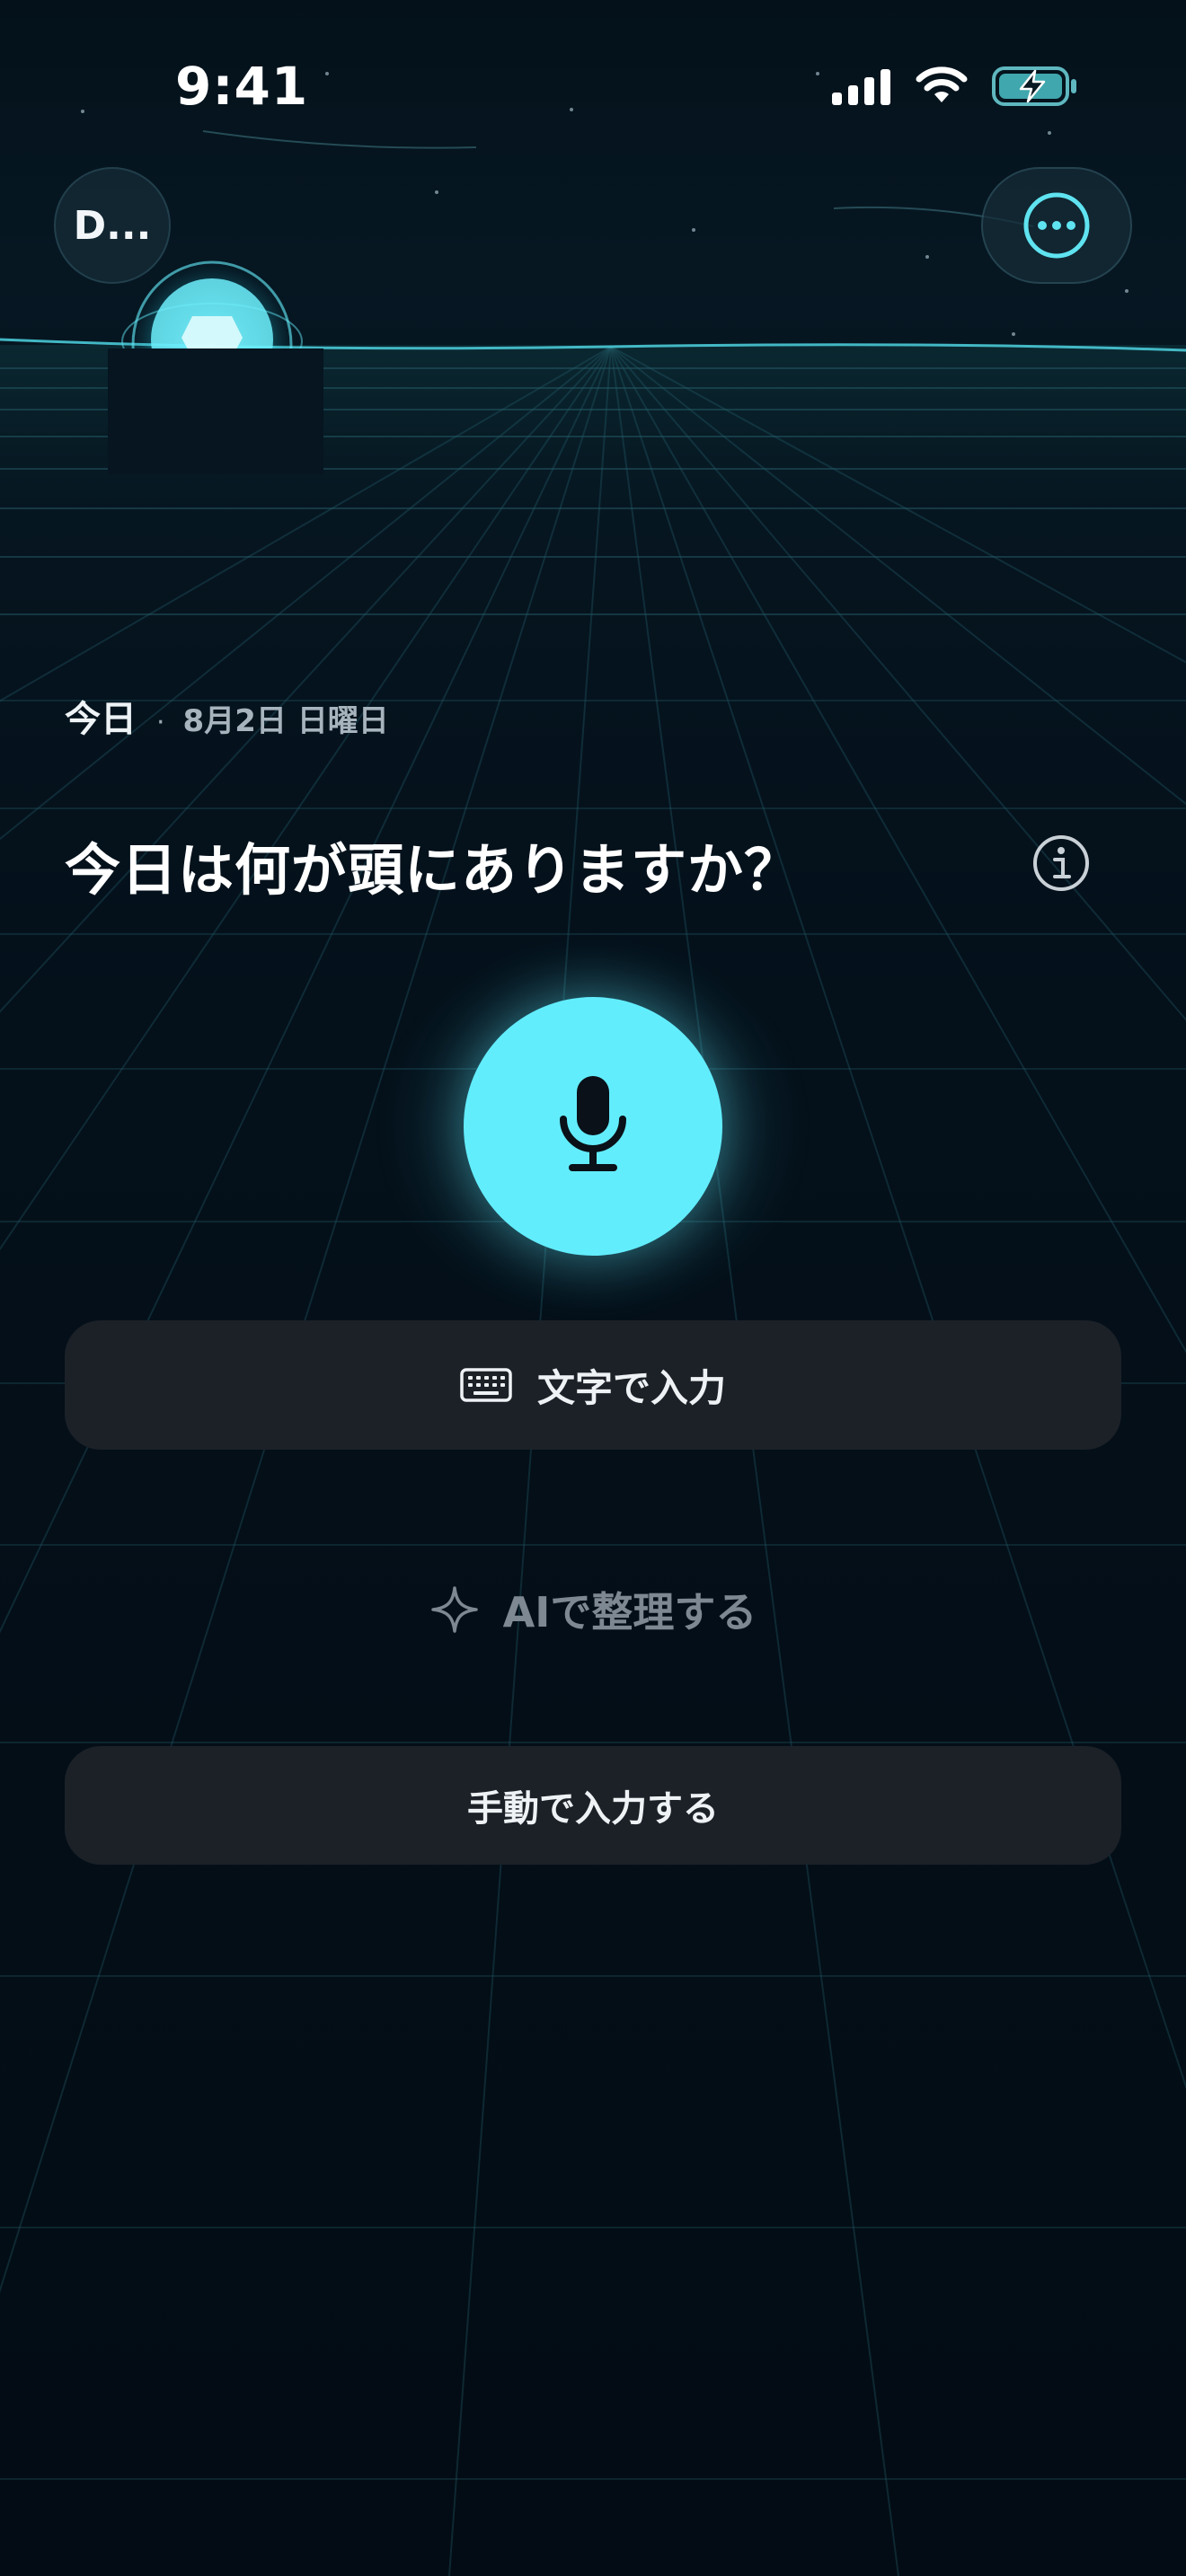 The image size is (1186, 2576). I want to click on status-time: 9:41, so click(242, 86).